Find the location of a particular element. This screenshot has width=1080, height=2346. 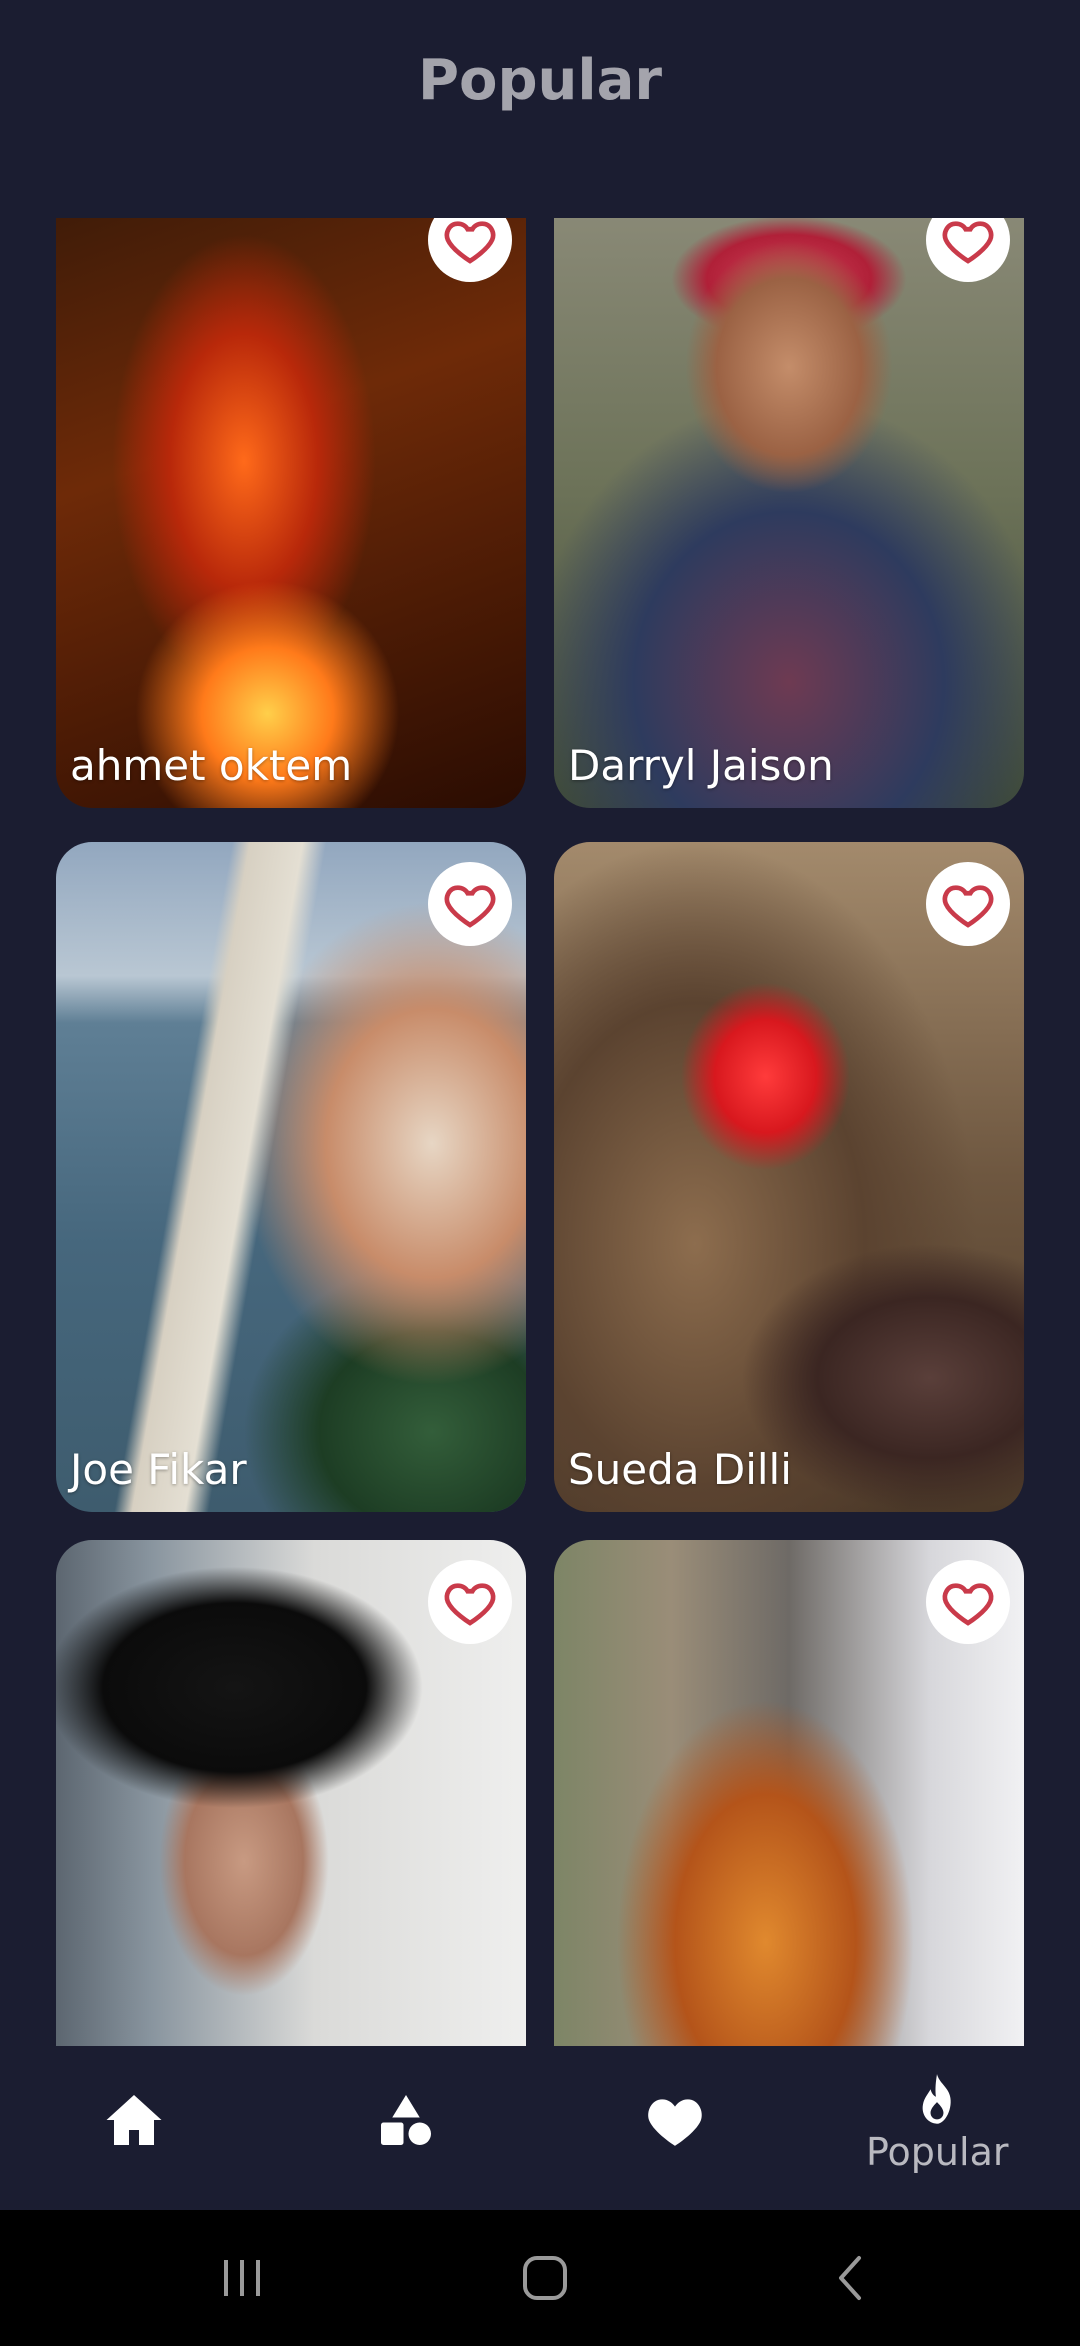

system-navigation-bar is located at coordinates (540, 2278).